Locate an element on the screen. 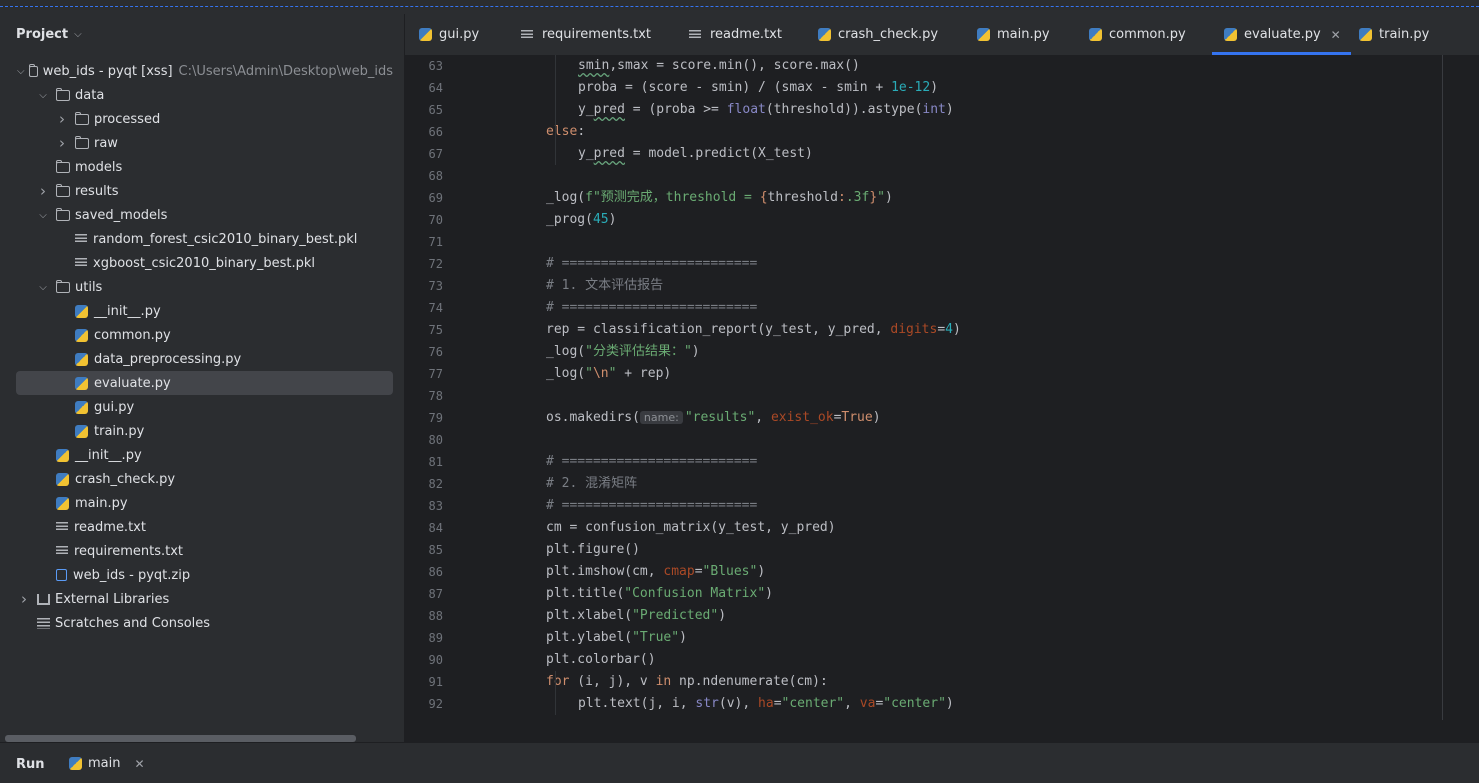 The width and height of the screenshot is (1479, 783). tree-item: ⌵ data is located at coordinates (204, 95).